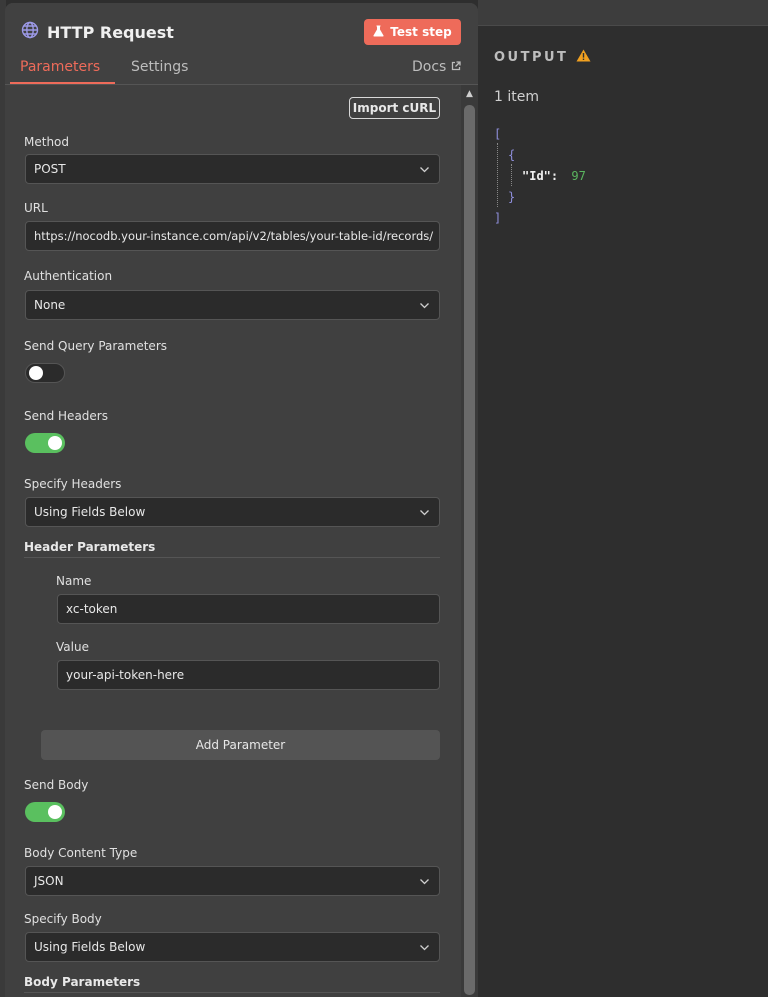  Describe the element at coordinates (232, 557) in the screenshot. I see `header-parameters-divider` at that location.